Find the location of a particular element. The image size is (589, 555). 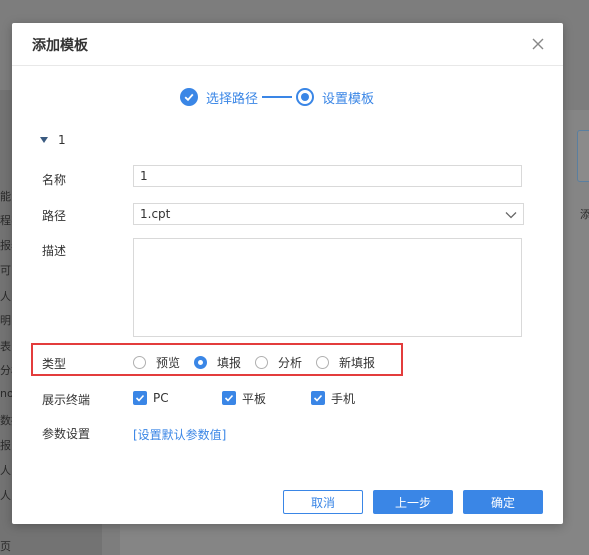

step-label: 设置模板 is located at coordinates (348, 99).